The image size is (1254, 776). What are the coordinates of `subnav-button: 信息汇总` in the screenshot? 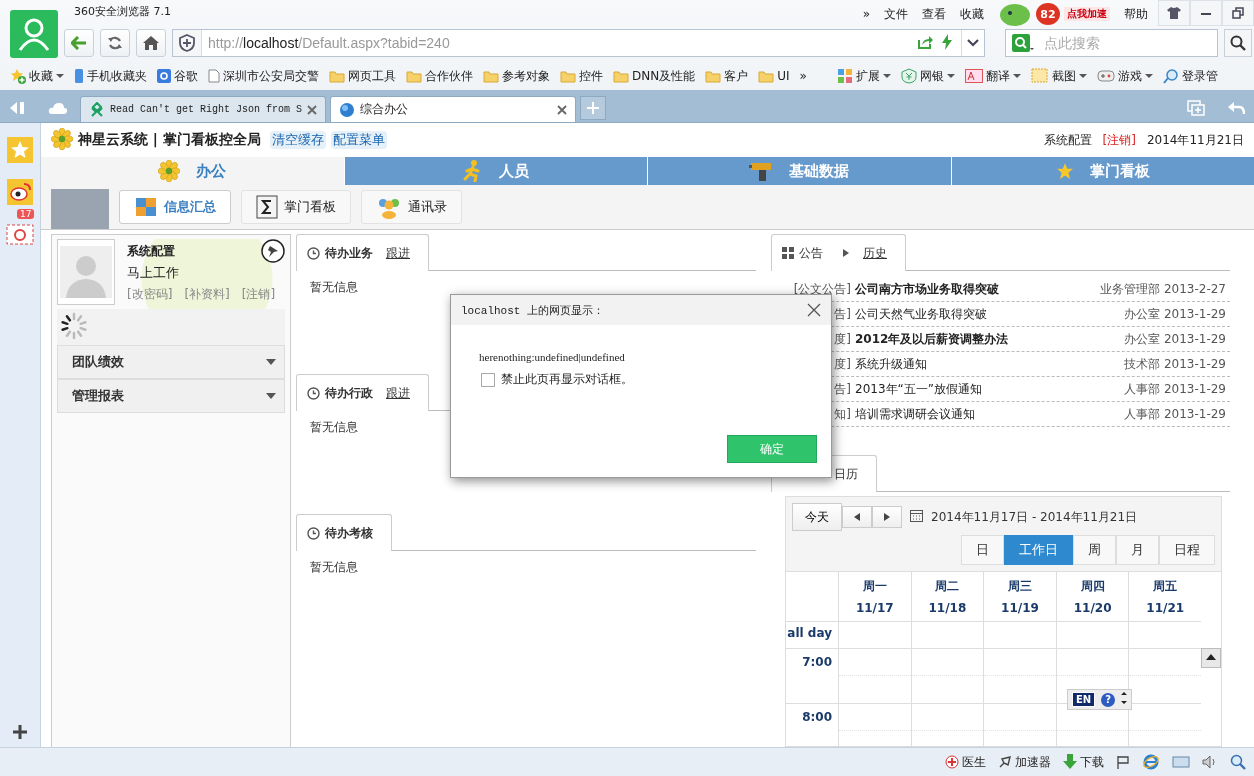 It's located at (175, 207).